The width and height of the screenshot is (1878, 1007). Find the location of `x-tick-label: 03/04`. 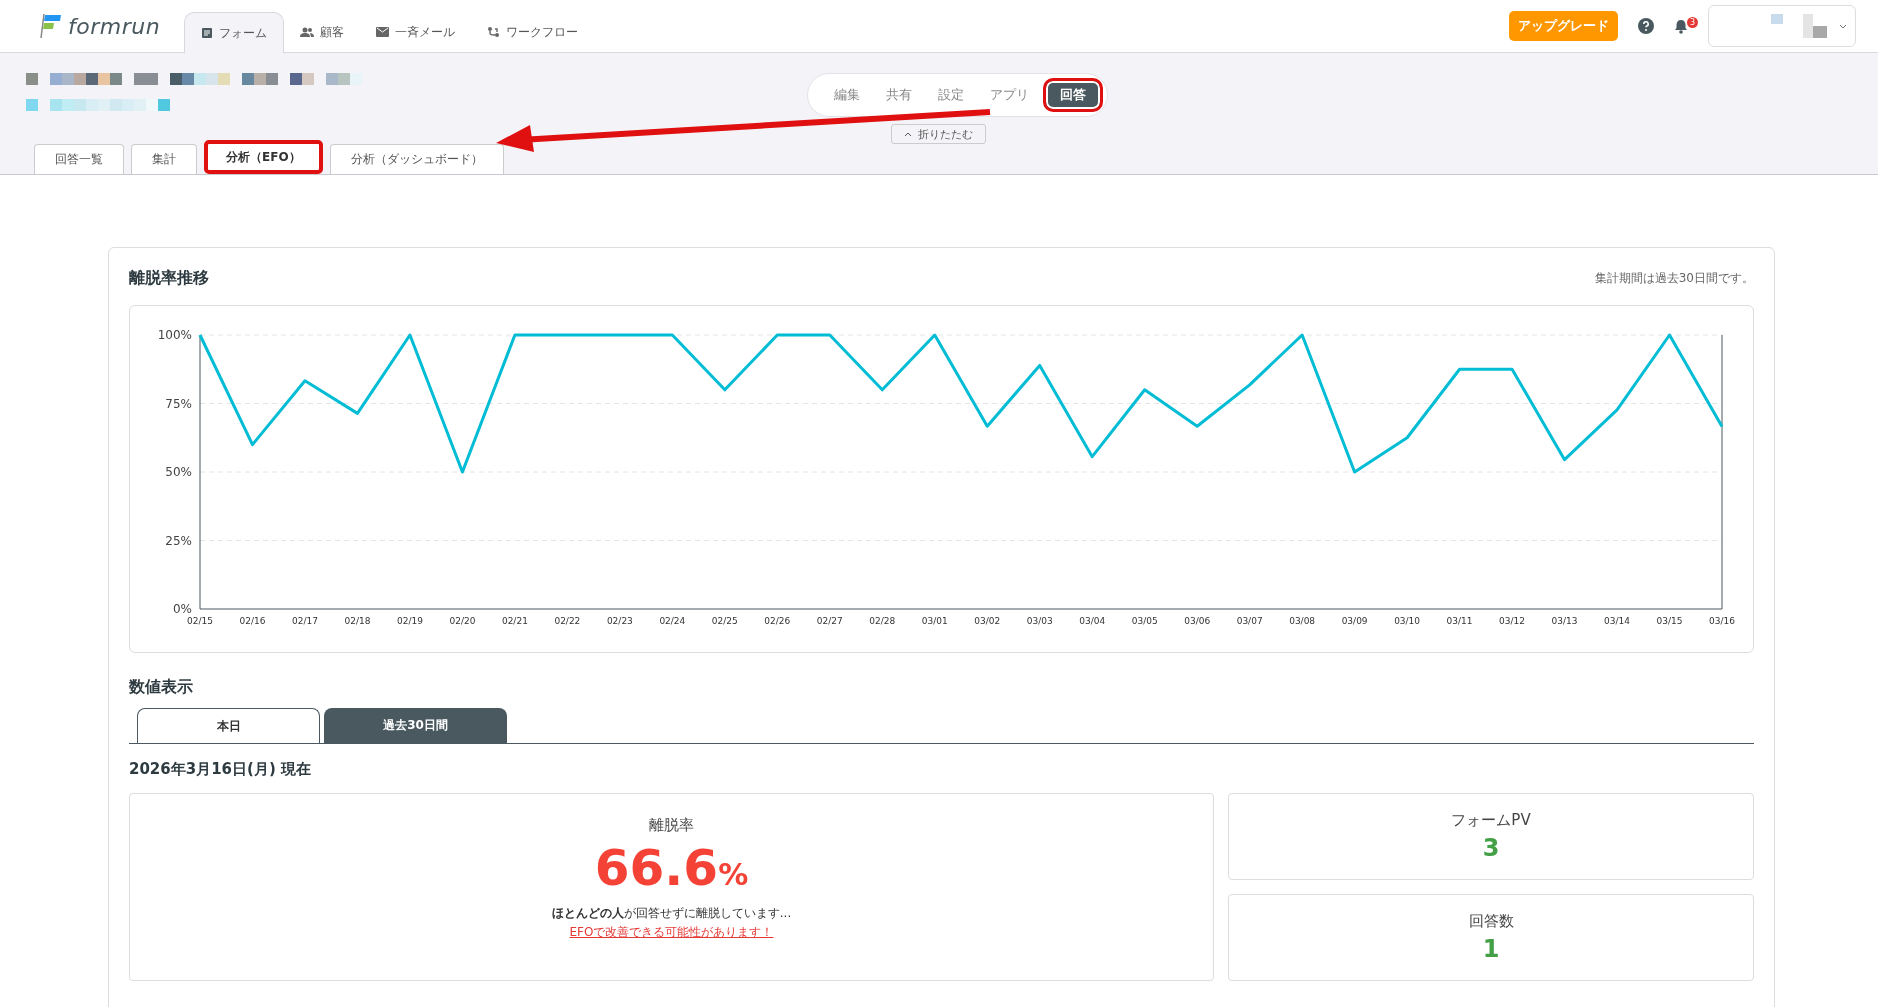

x-tick-label: 03/04 is located at coordinates (1092, 621).